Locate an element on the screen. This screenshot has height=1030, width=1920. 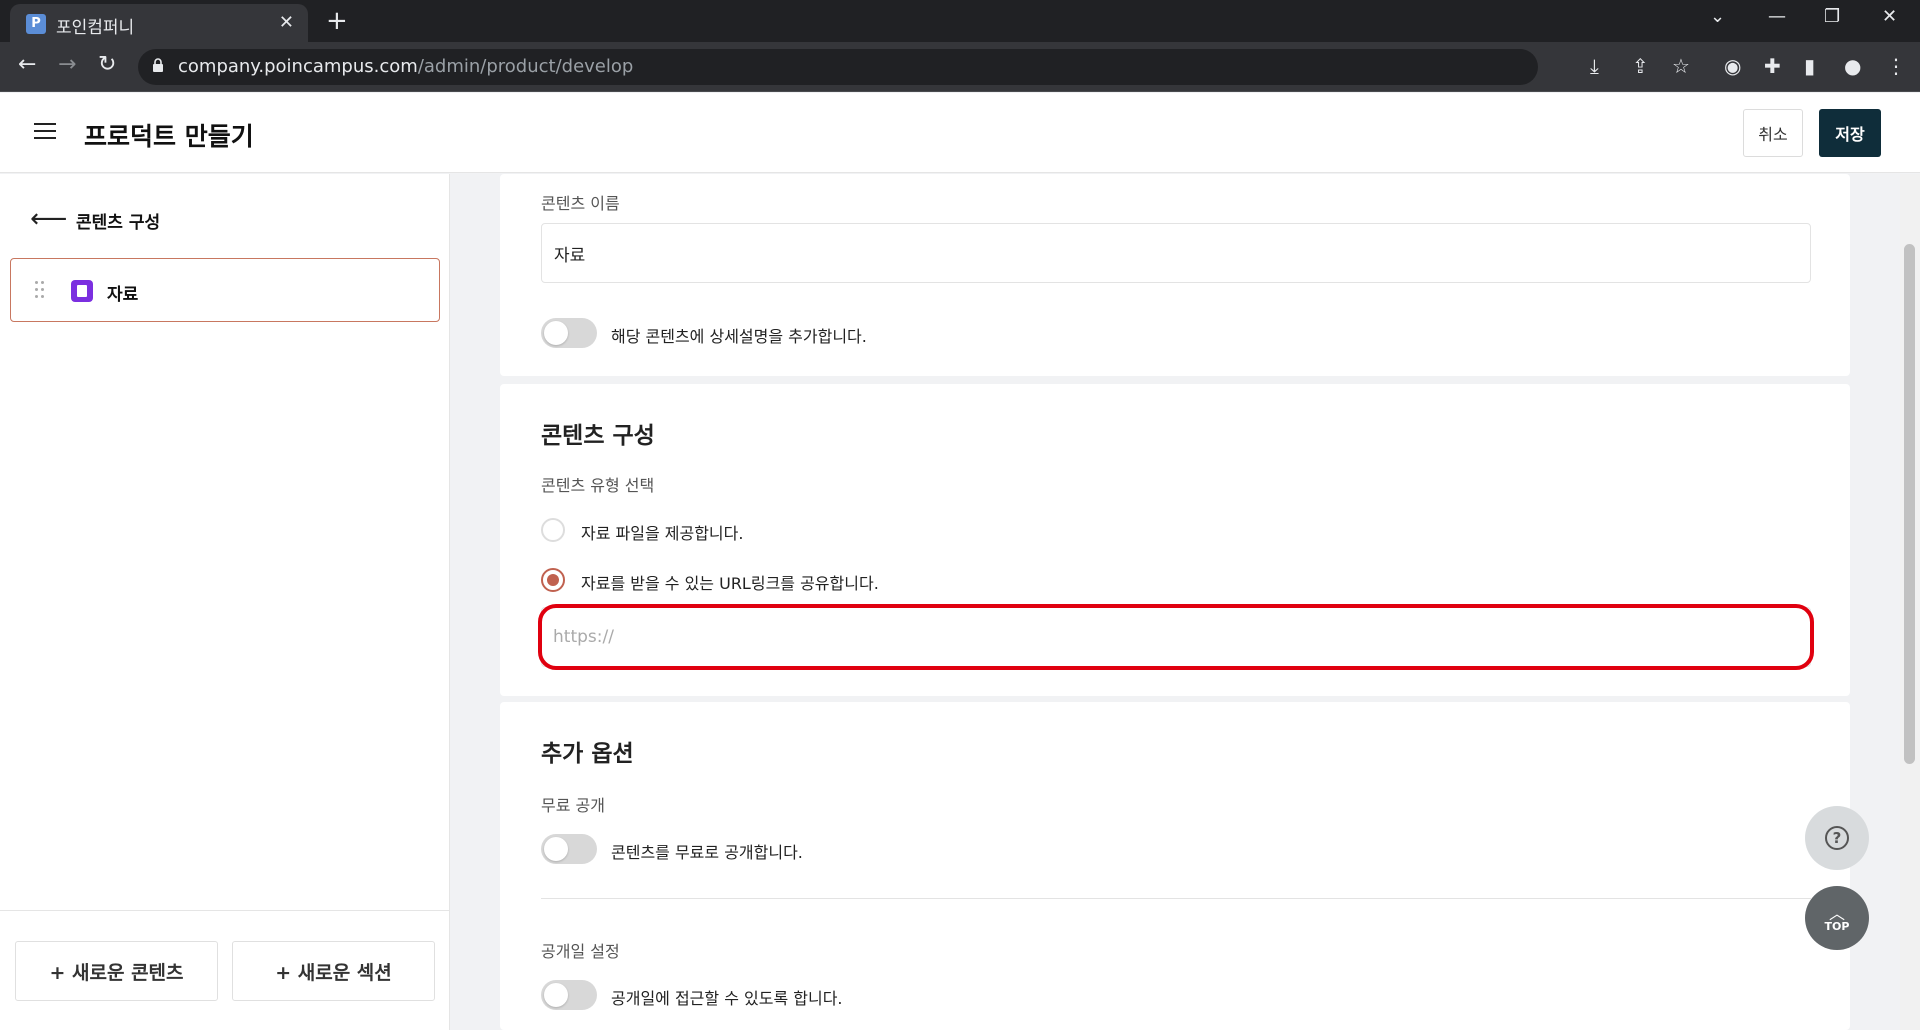
cancel-button: 취소 is located at coordinates (1773, 133).